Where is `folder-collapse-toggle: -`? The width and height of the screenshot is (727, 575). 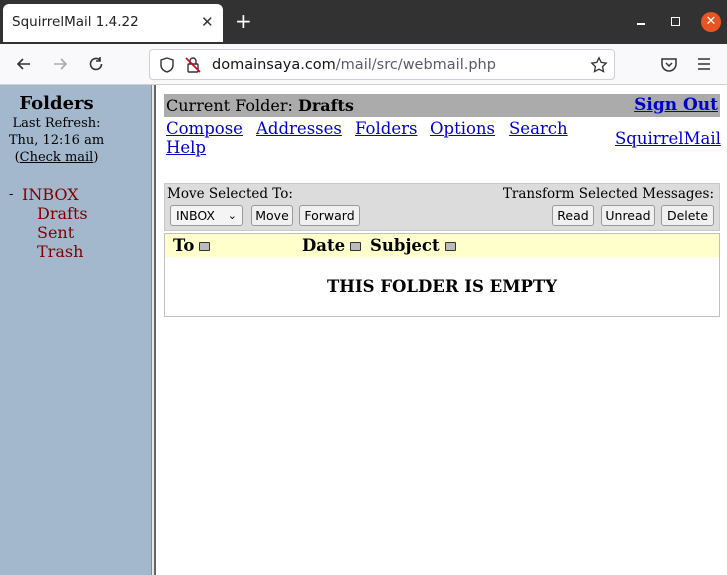 folder-collapse-toggle: - is located at coordinates (11, 194).